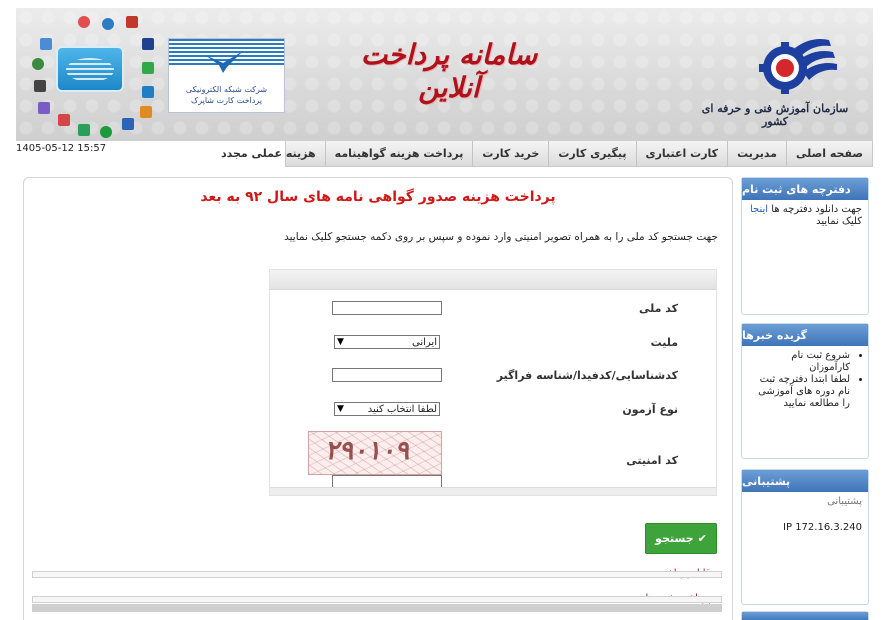  Describe the element at coordinates (387, 308) in the screenshot. I see `national-code-input` at that location.